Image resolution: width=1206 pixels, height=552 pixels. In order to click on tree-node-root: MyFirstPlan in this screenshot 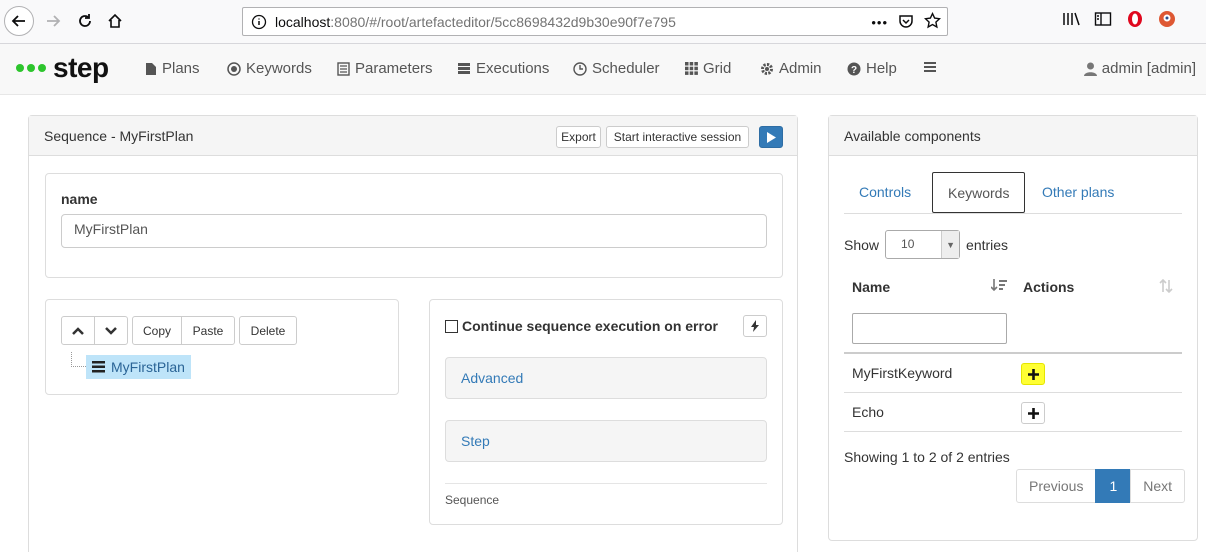, I will do `click(138, 367)`.